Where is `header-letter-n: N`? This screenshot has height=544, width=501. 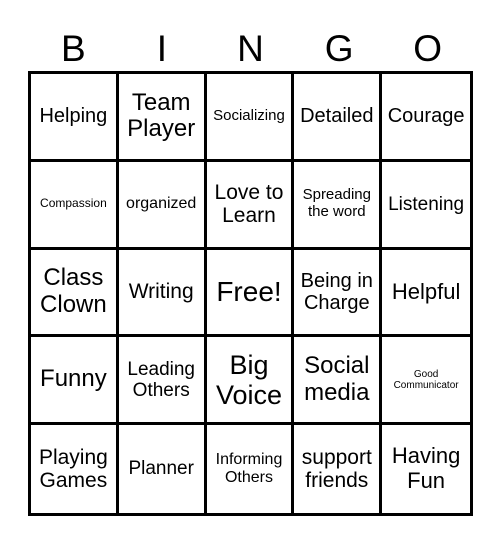
header-letter-n: N is located at coordinates (250, 48).